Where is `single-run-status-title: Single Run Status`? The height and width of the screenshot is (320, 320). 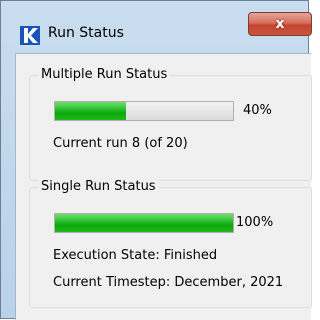
single-run-status-title: Single Run Status is located at coordinates (98, 186).